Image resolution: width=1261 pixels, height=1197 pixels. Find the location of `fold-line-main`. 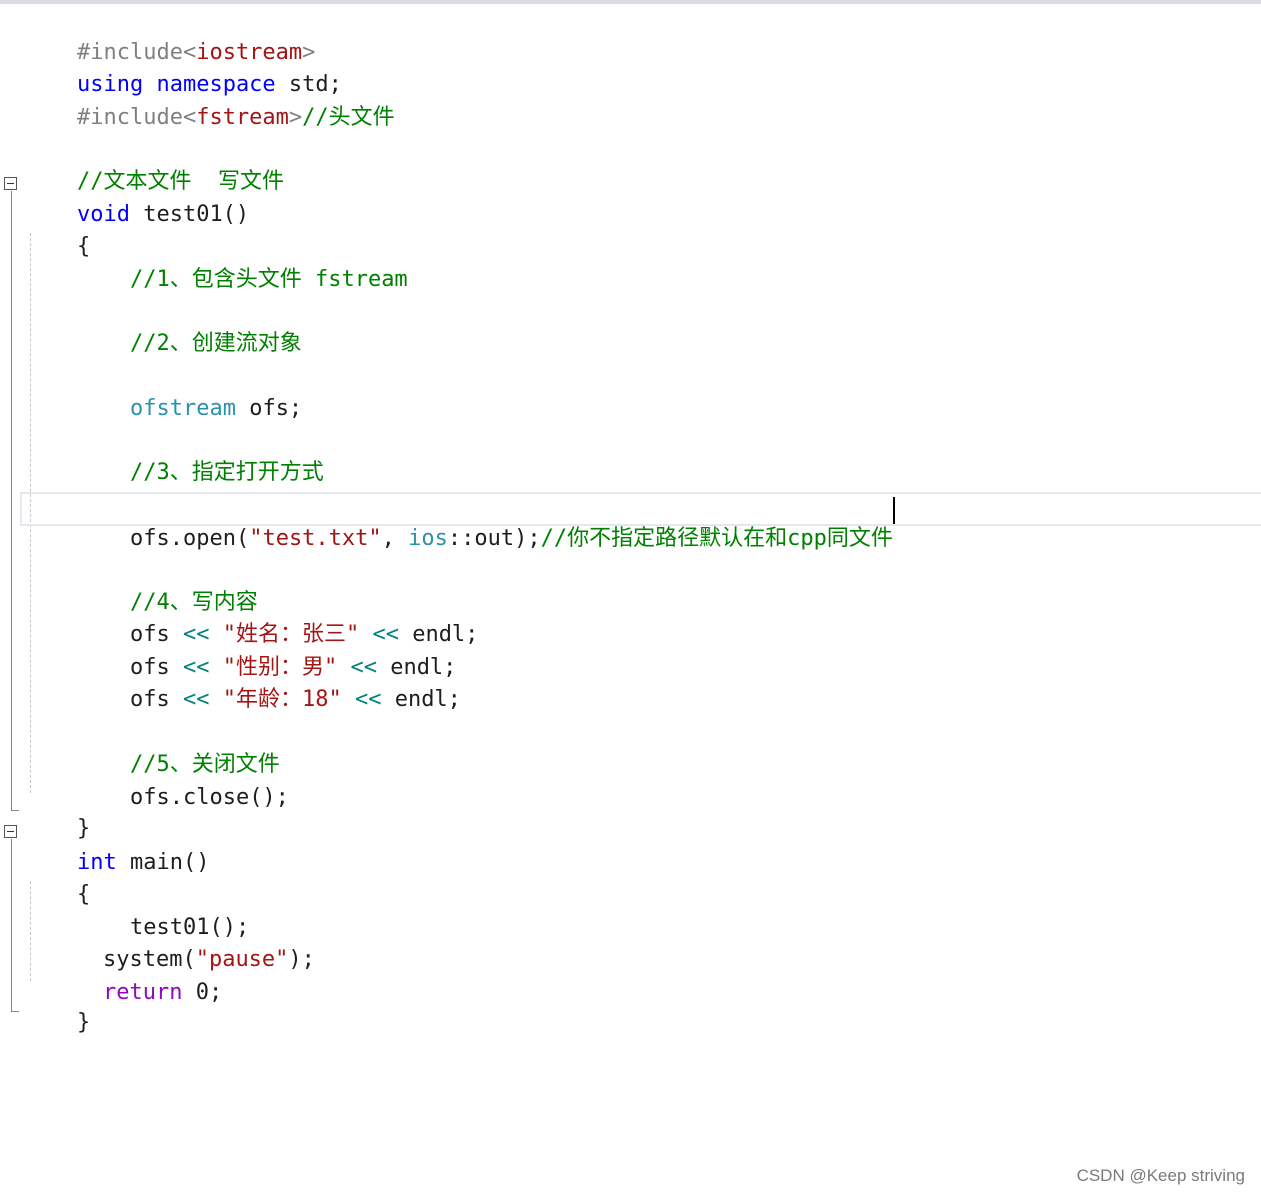

fold-line-main is located at coordinates (11, 925).